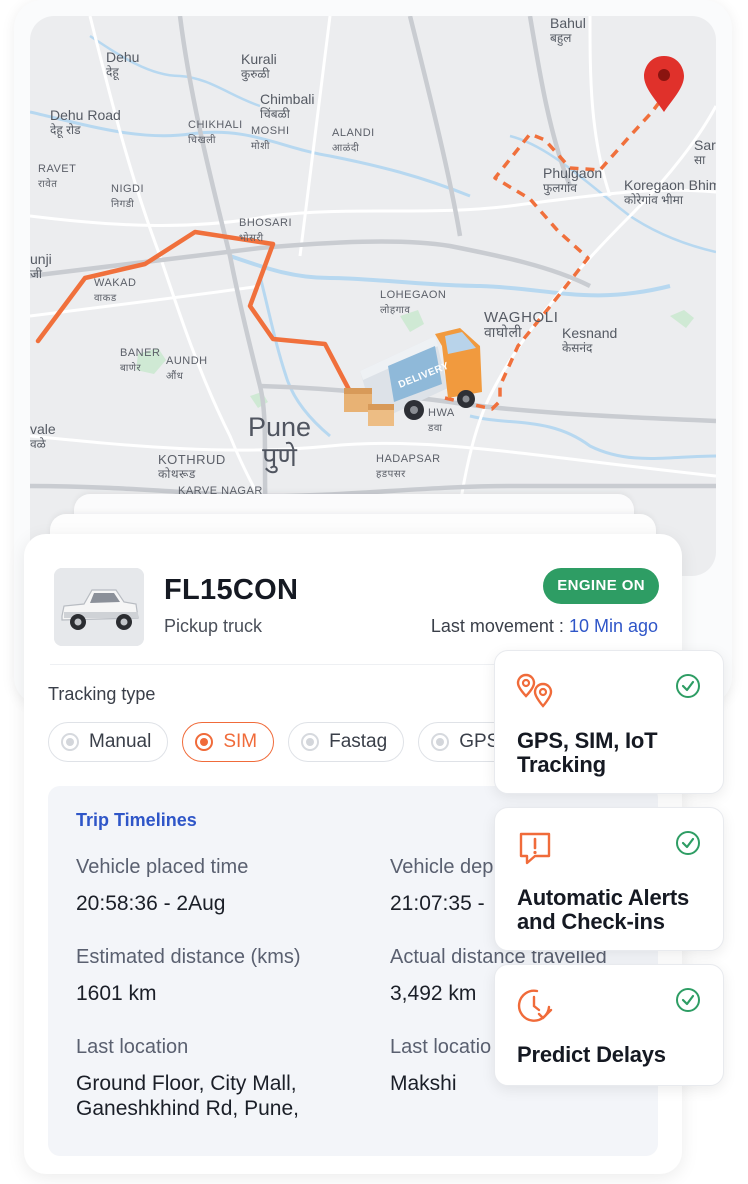  What do you see at coordinates (192, 459) in the screenshot?
I see `place-name: KOTHRUD` at bounding box center [192, 459].